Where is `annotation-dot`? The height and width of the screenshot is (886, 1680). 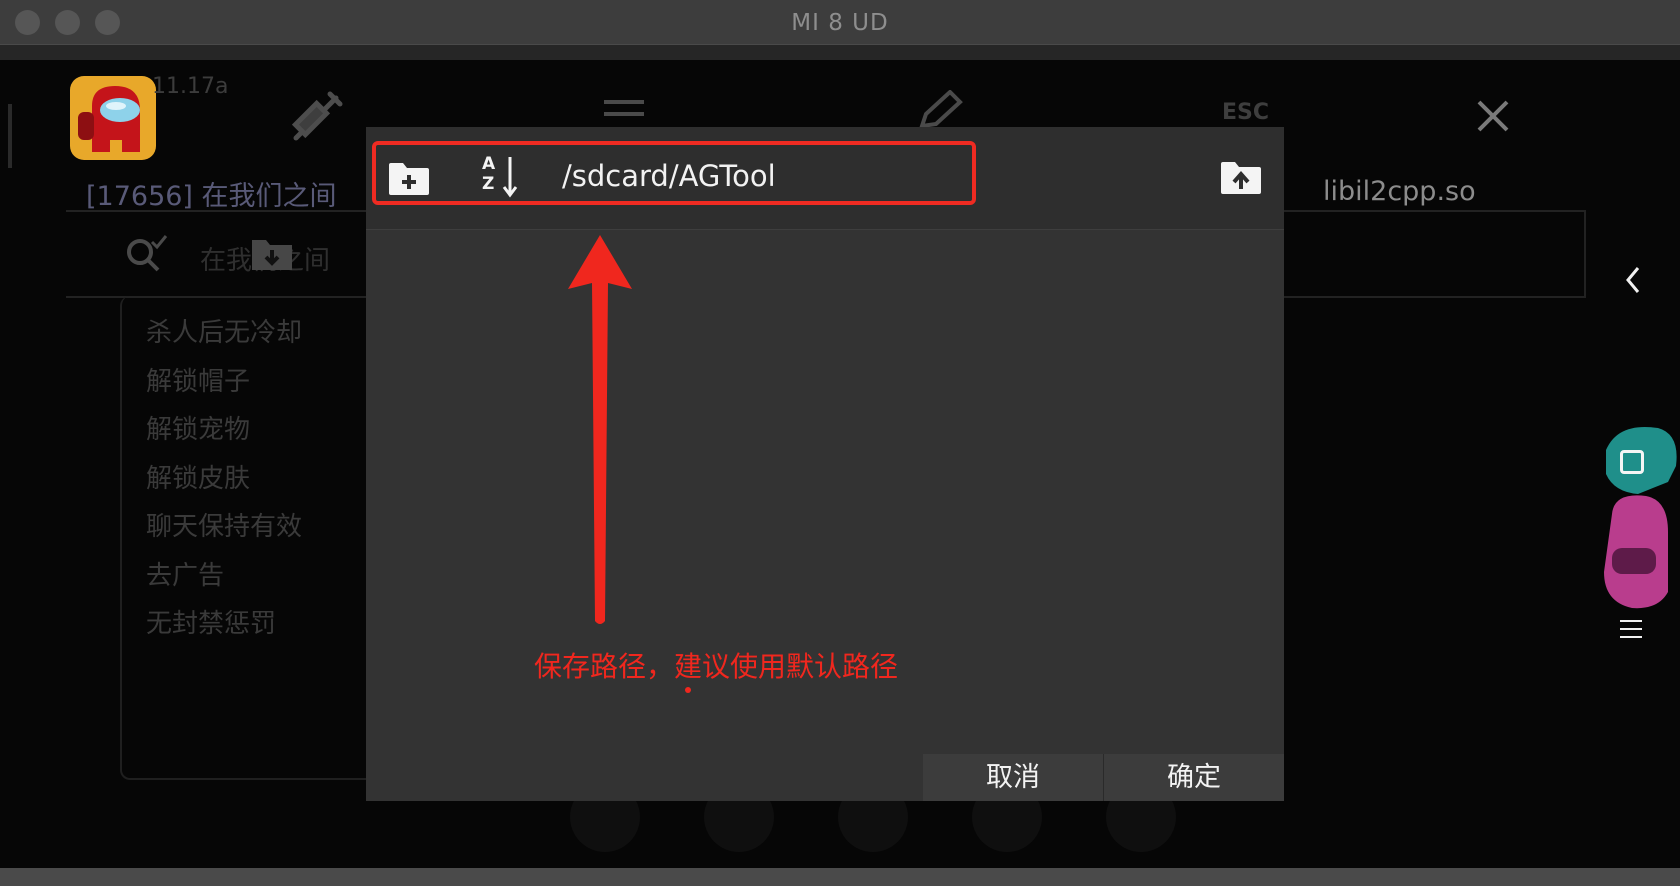
annotation-dot is located at coordinates (688, 690).